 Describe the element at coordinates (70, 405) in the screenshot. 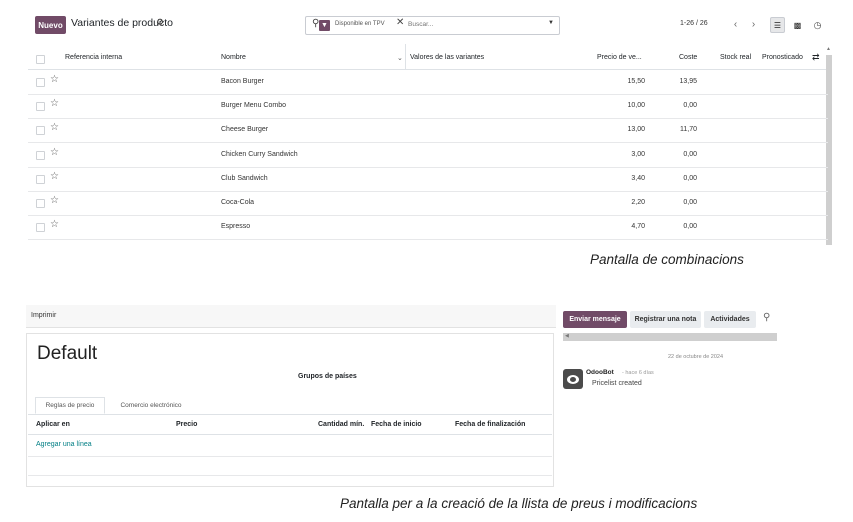

I see `tab-price-rules: Reglas de precio` at that location.